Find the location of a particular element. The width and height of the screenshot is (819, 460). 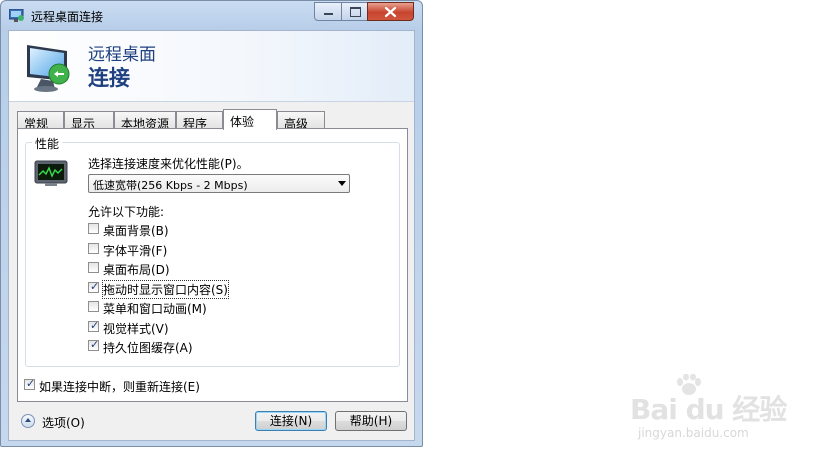

options-label: 选项(O) is located at coordinates (63, 423).